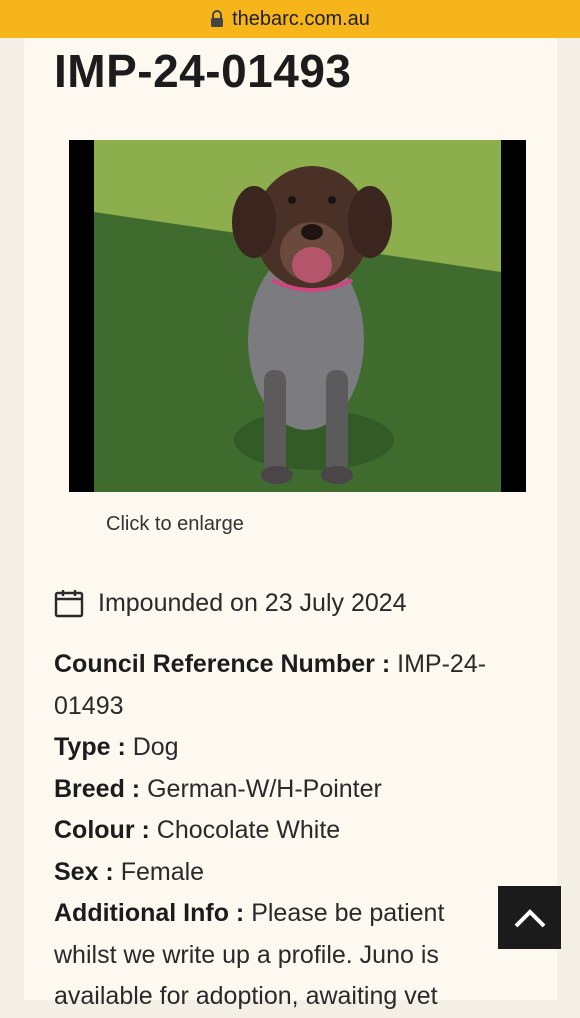 The image size is (580, 1018). Describe the element at coordinates (248, 830) in the screenshot. I see `detail-value: Chocolate White` at that location.